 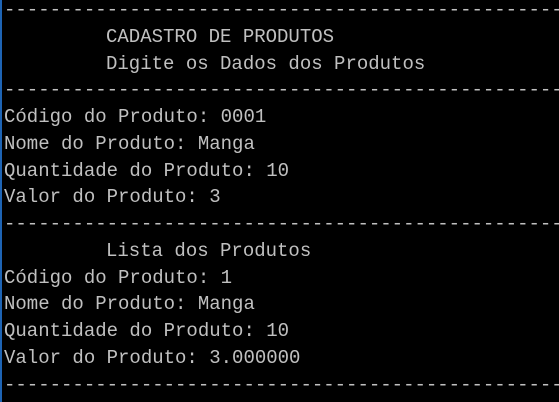 I want to click on input-codigo-line: Código do Produto: 0001, so click(x=135, y=117).